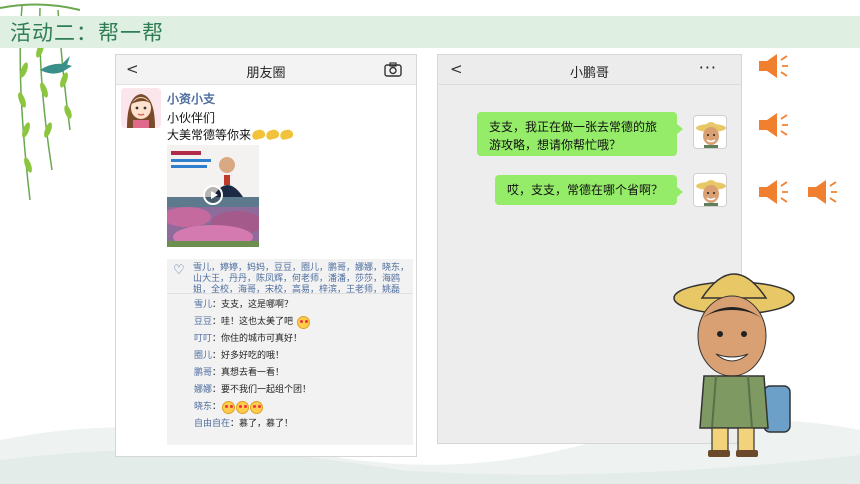 The width and height of the screenshot is (860, 484). Describe the element at coordinates (203, 390) in the screenshot. I see `comment-author: 娜娜` at that location.